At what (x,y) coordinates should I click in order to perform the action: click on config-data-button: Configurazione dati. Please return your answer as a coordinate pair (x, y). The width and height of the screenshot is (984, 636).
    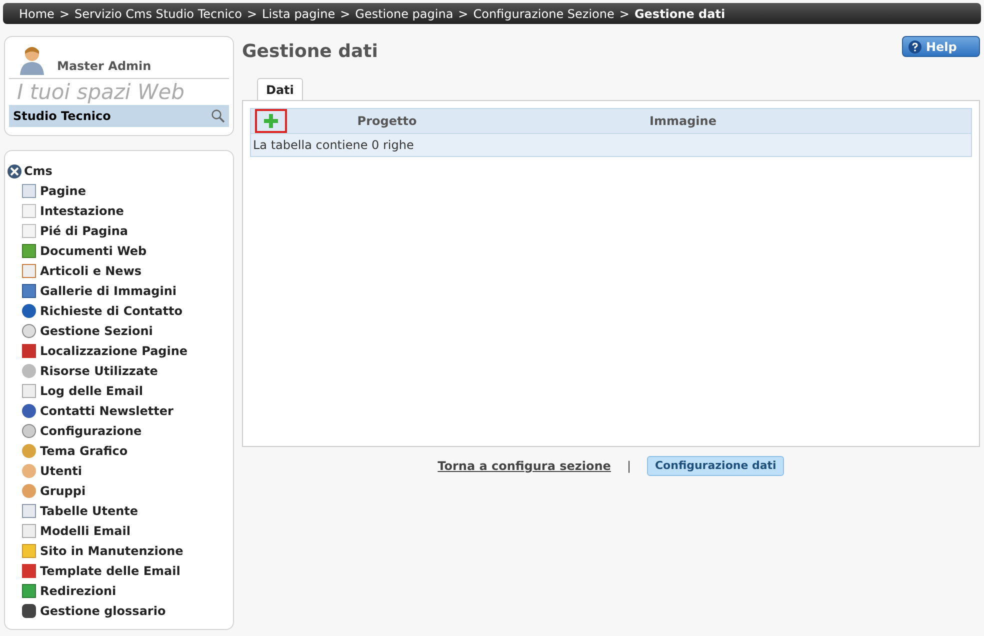
    Looking at the image, I should click on (715, 466).